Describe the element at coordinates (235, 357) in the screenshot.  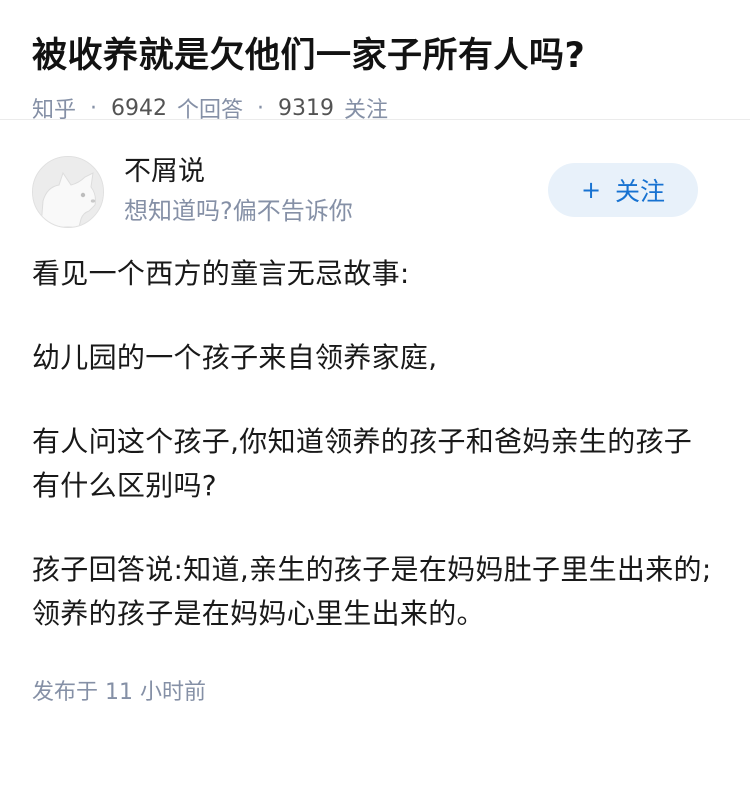
I see `answer-paragraph: 幼儿园的一个孩子来自领养家庭,` at that location.